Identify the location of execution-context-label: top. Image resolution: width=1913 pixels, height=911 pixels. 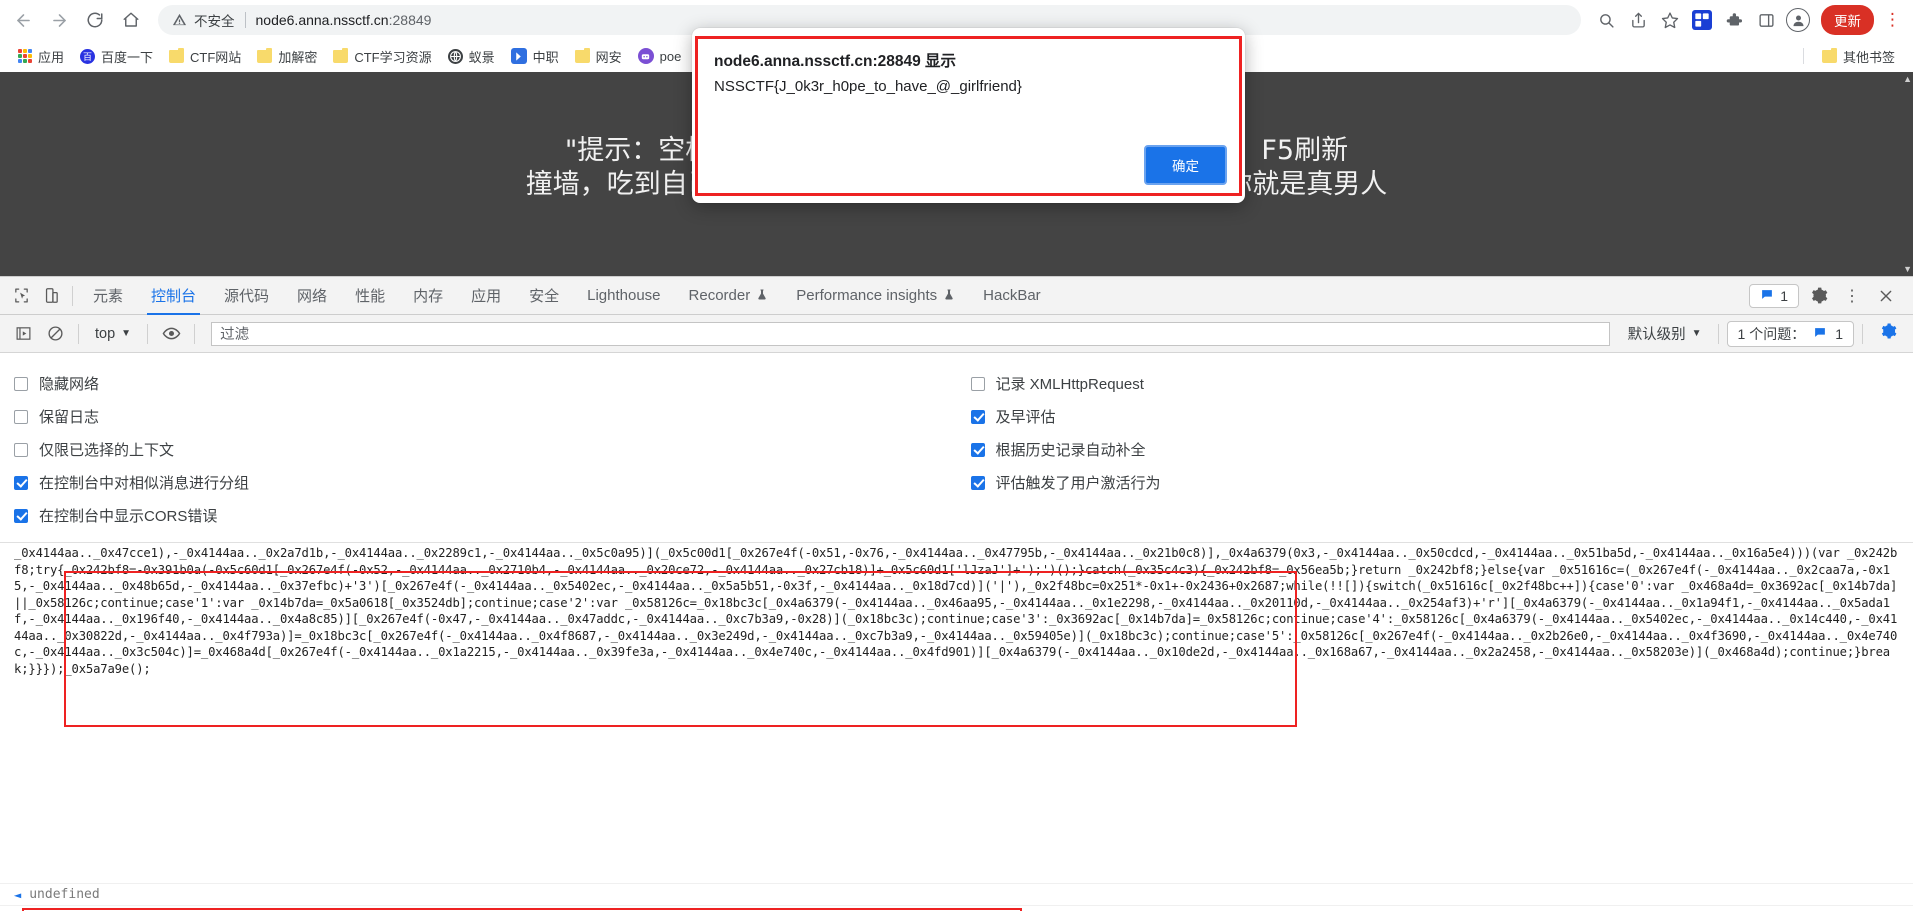
(105, 333).